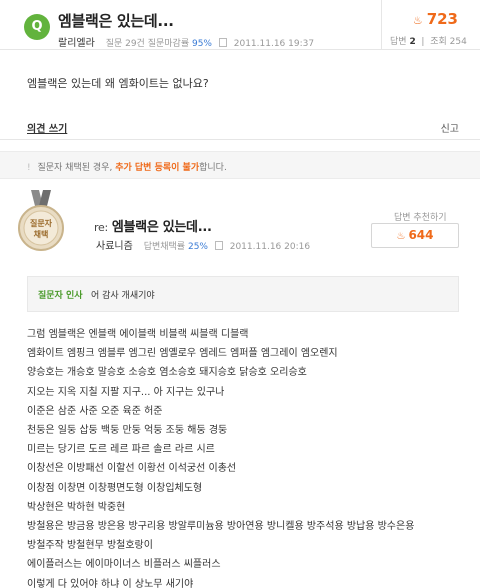 The width and height of the screenshot is (480, 588). I want to click on answer-line: 그럼 엠블랙은 엔블랙 에이블랙 비블랙 씨블랙 디블랙, so click(138, 334).